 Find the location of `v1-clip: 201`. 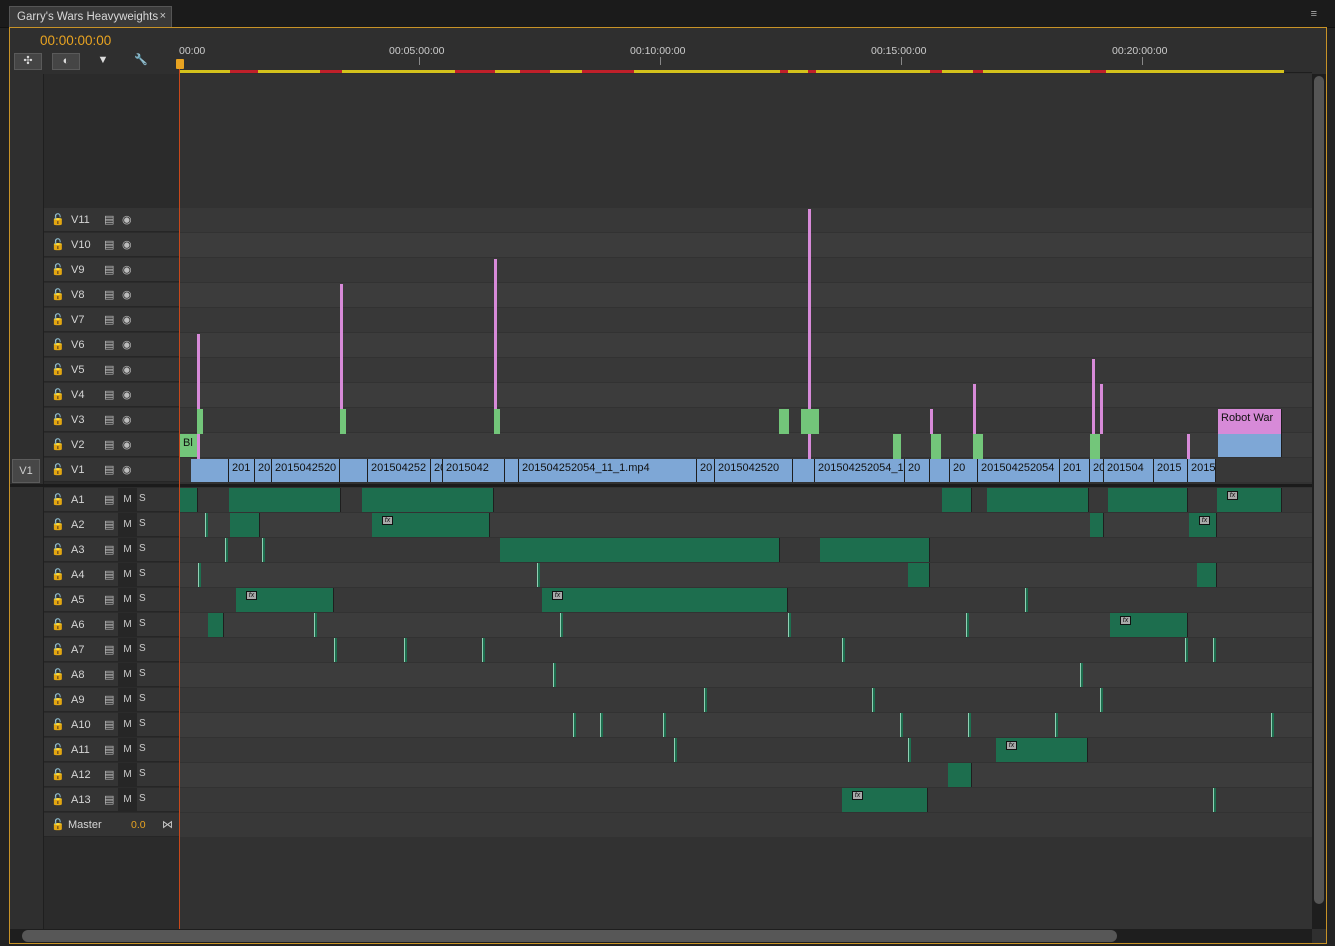

v1-clip: 201 is located at coordinates (1075, 470).